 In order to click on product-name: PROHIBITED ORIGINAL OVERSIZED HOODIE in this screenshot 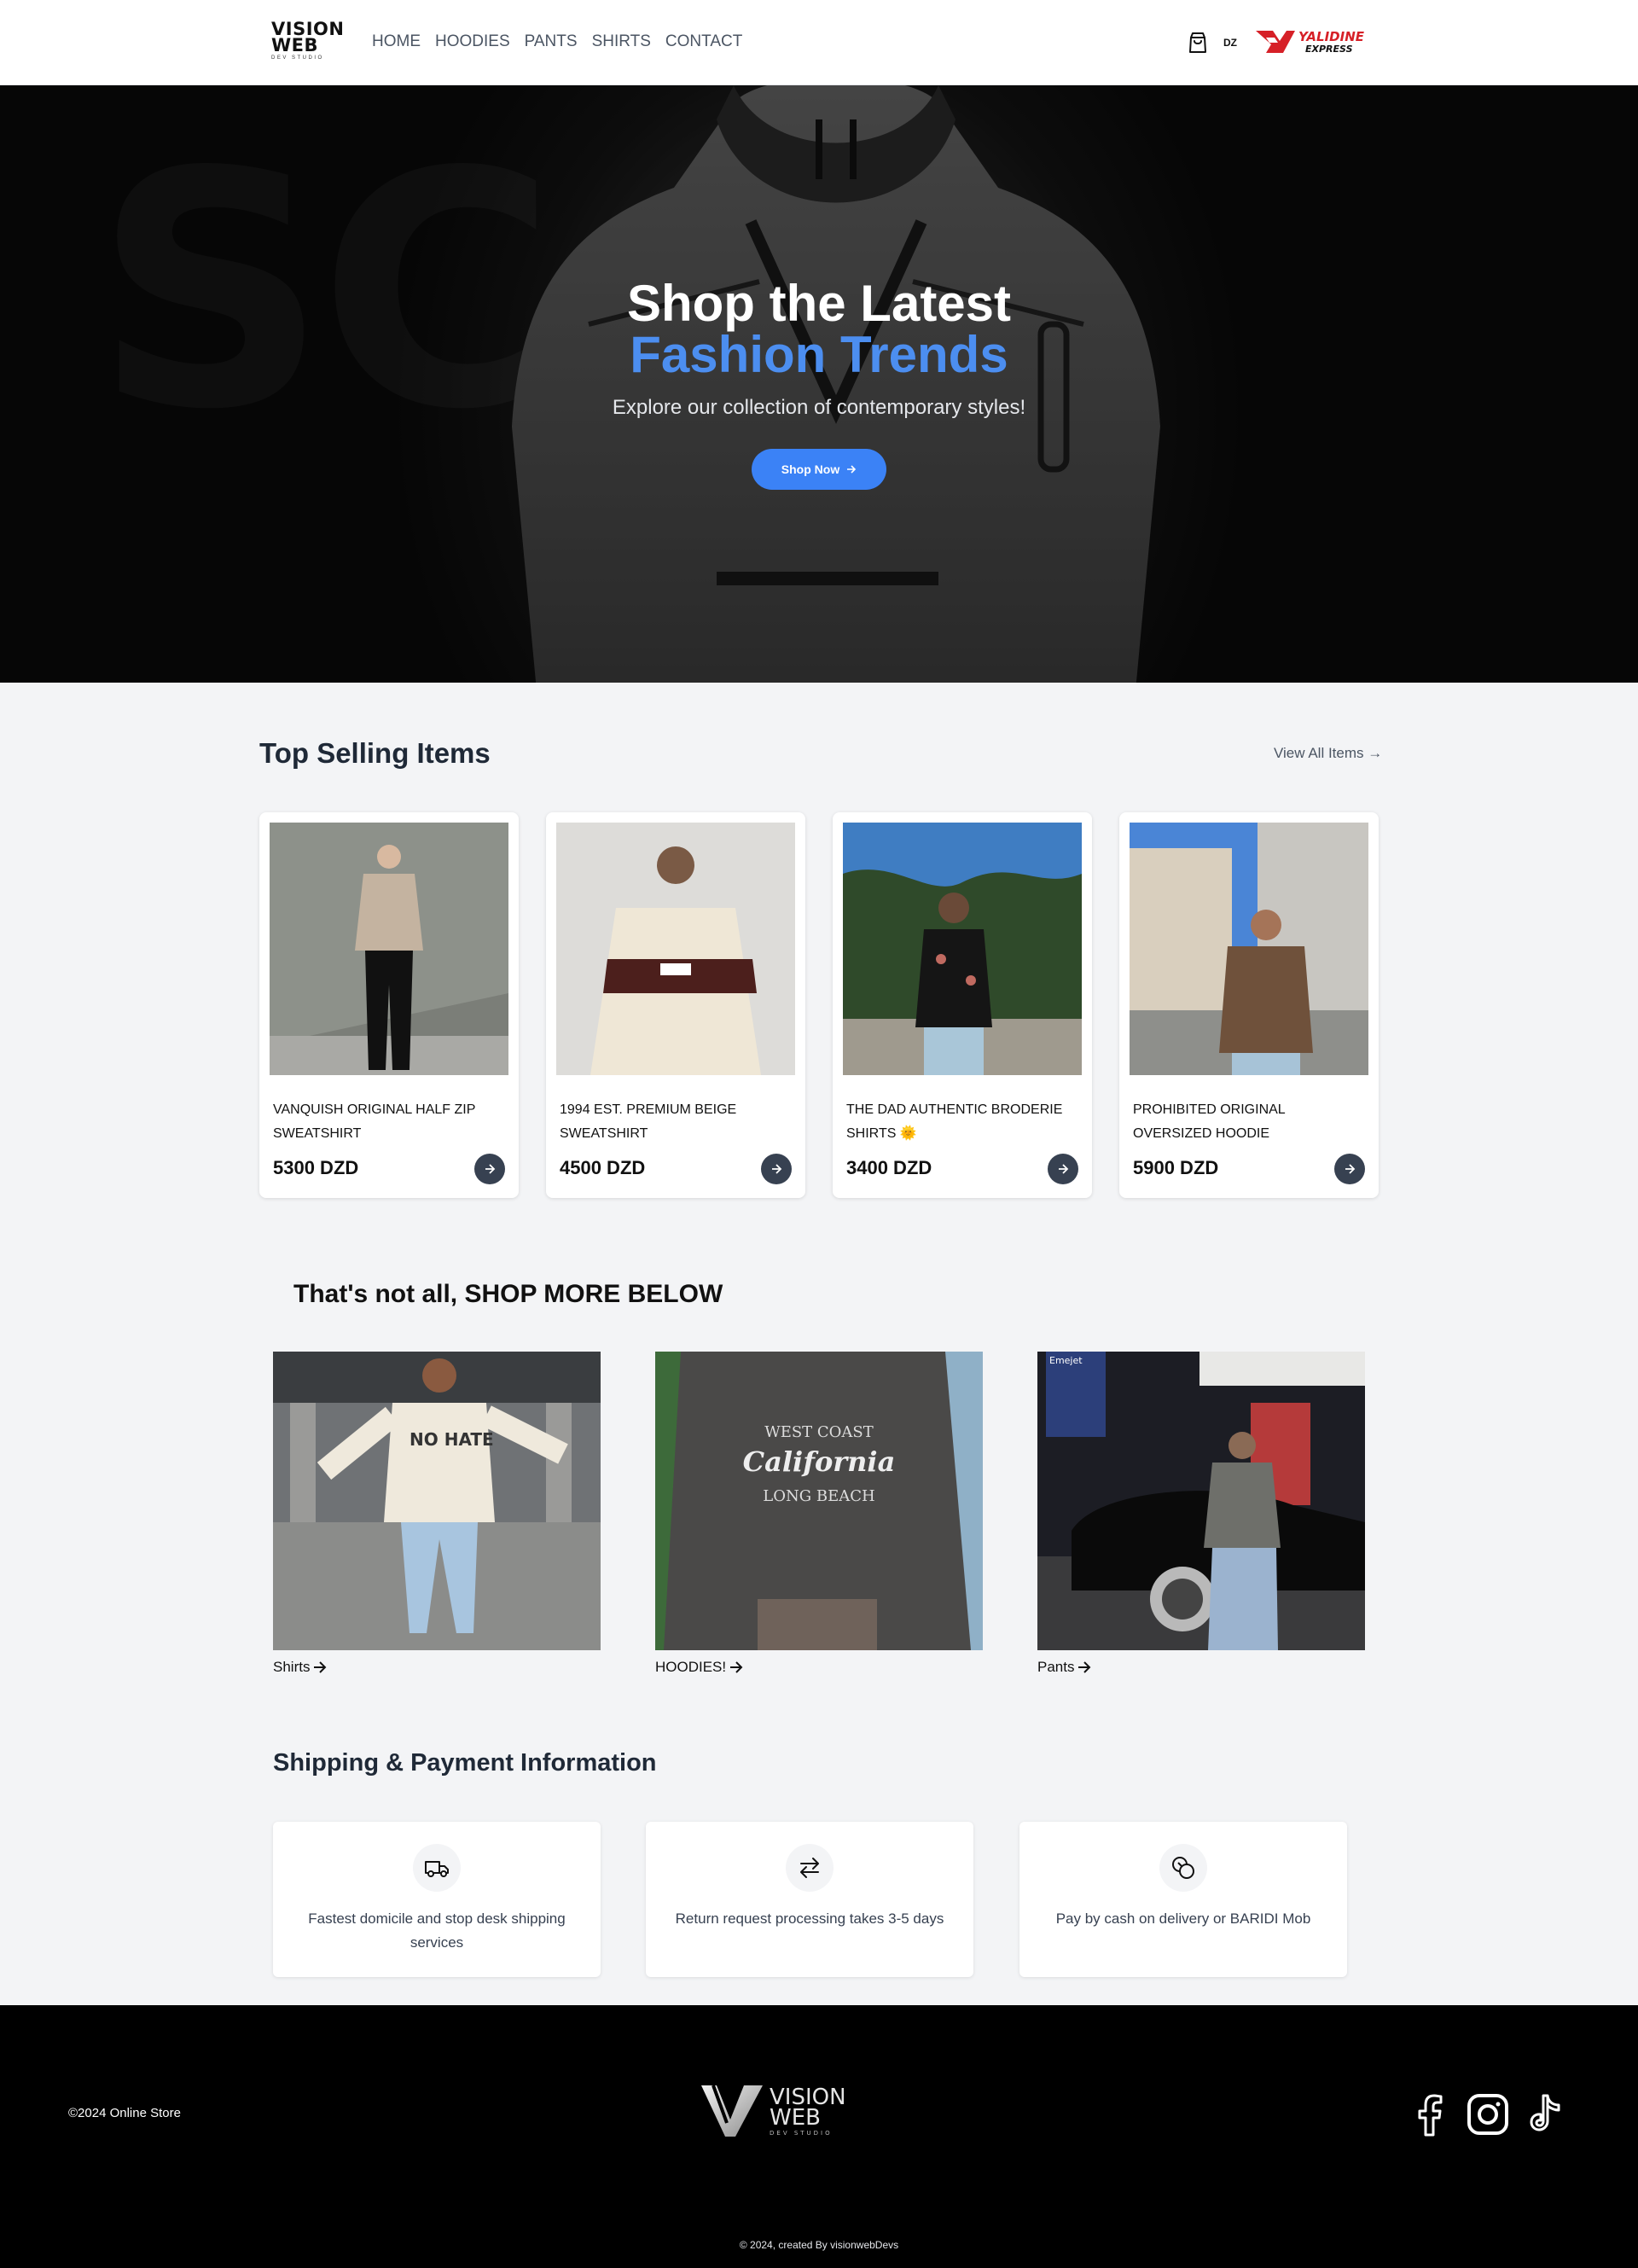, I will do `click(1209, 1121)`.